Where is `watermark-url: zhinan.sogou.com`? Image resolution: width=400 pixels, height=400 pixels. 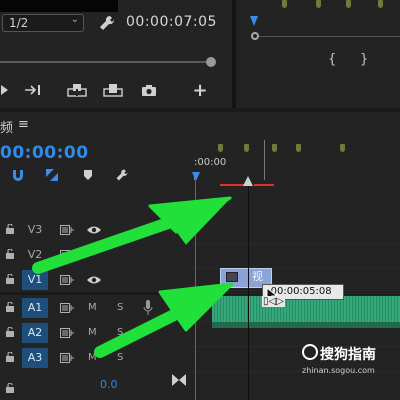 watermark-url: zhinan.sogou.com is located at coordinates (338, 370).